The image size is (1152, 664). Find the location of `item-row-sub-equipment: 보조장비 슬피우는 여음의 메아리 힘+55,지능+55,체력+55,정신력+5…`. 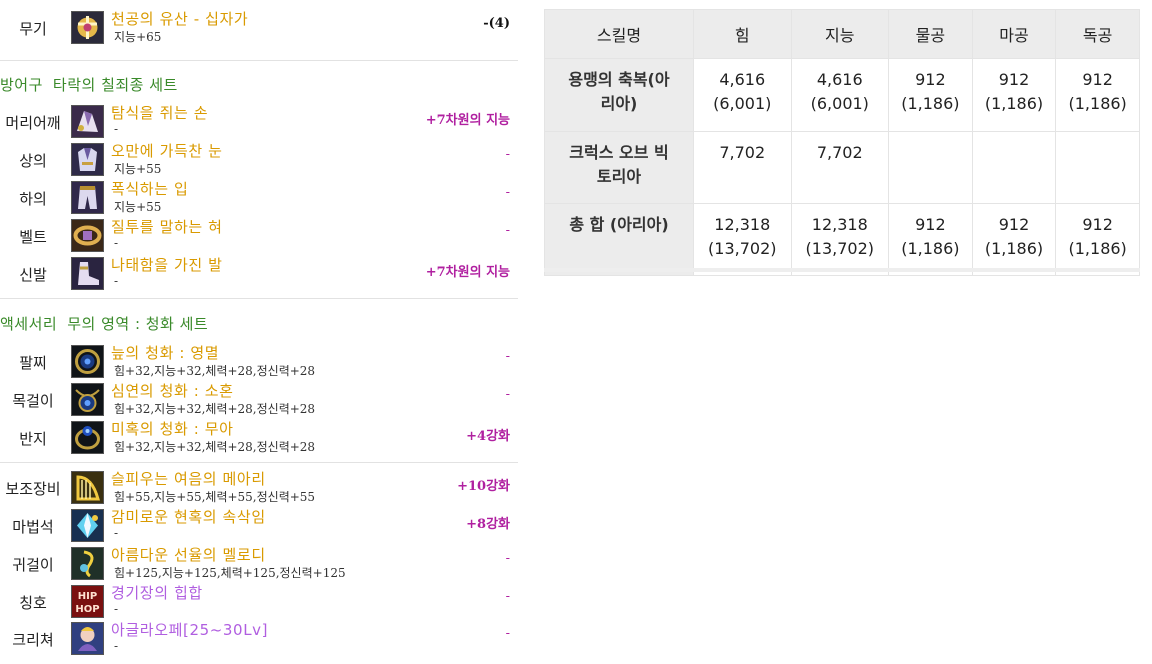

item-row-sub-equipment: 보조장비 슬피우는 여음의 메아리 힘+55,지능+55,체력+55,정신력+5… is located at coordinates (259, 488).